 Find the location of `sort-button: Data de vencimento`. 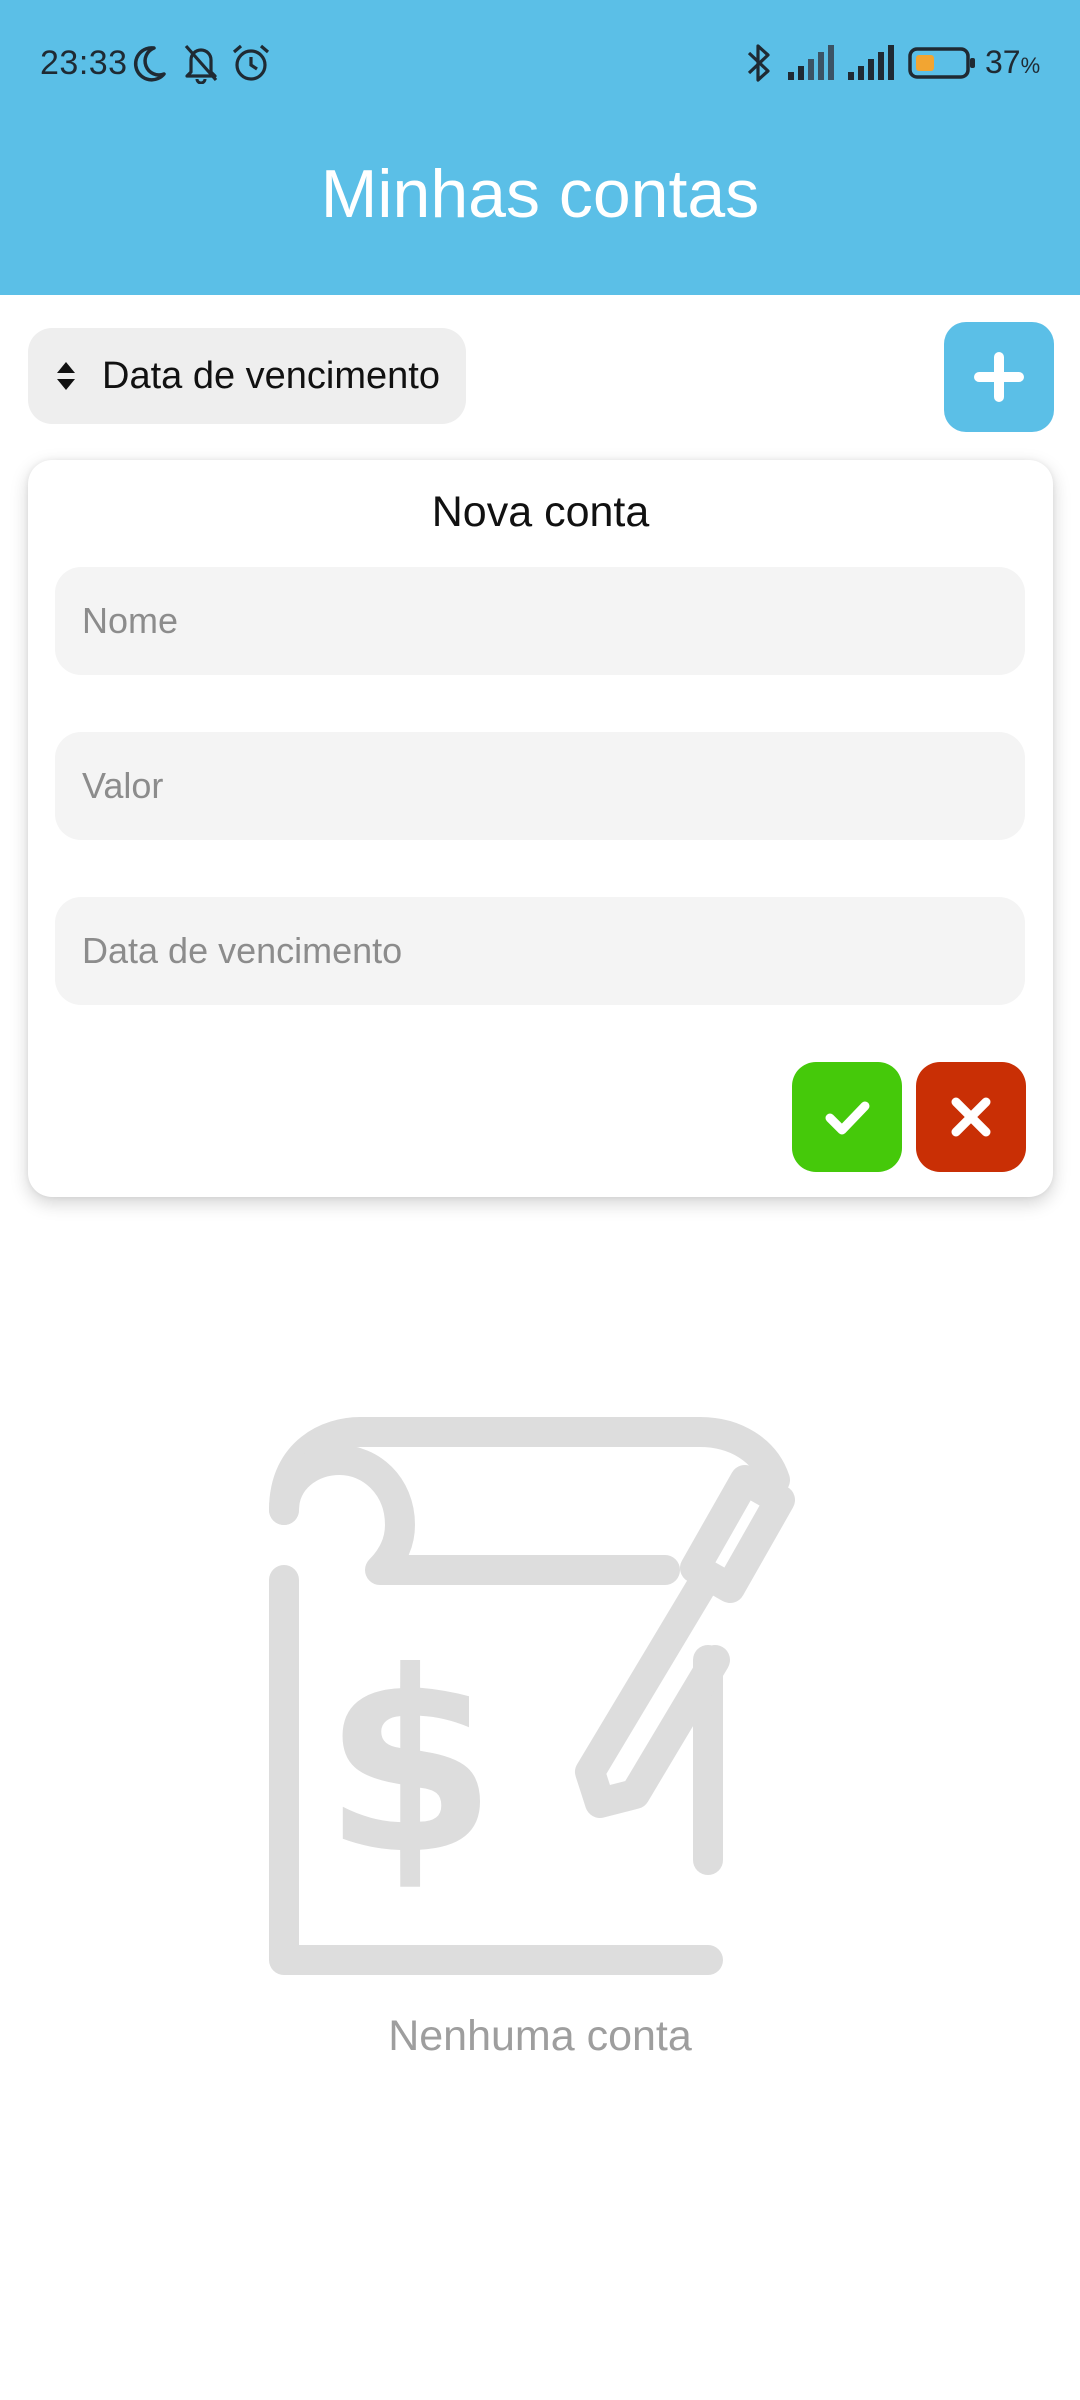

sort-button: Data de vencimento is located at coordinates (247, 376).